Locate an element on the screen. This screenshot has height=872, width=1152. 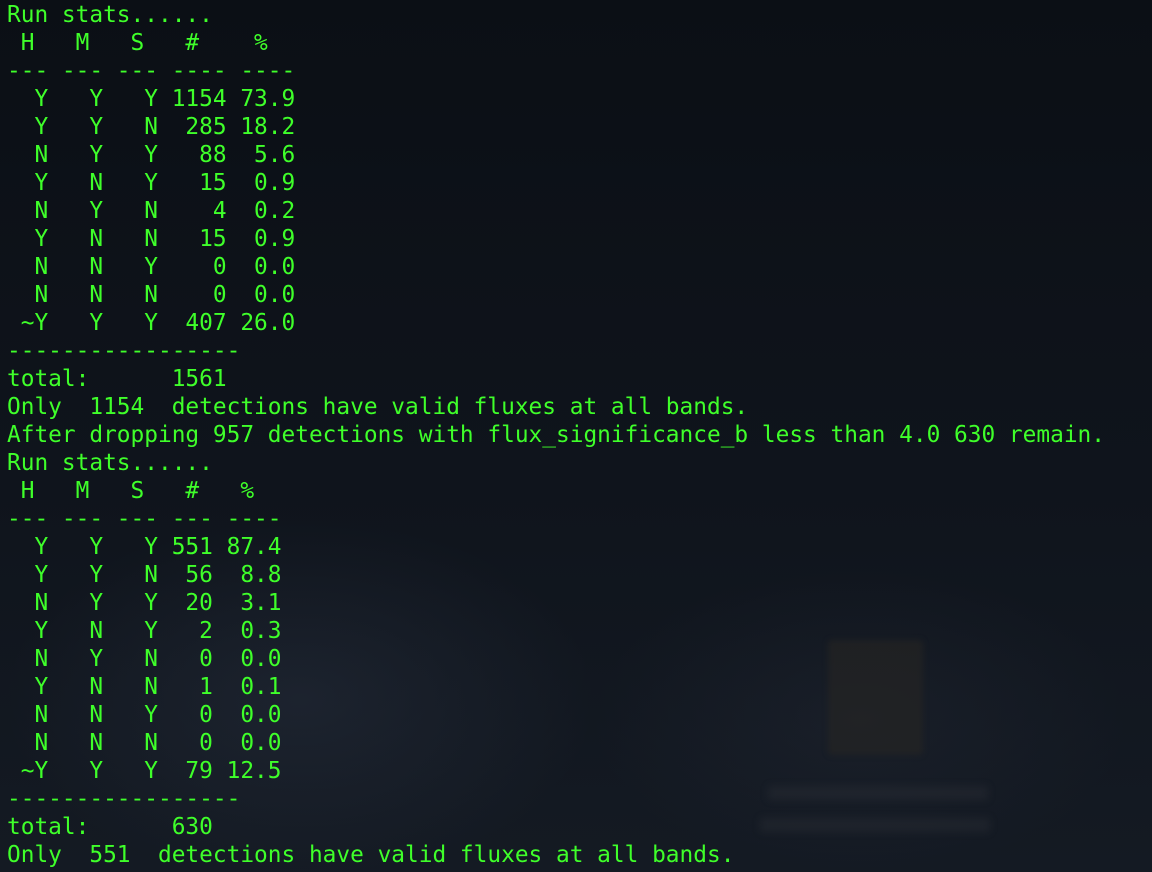
table-row: N Y Y 88 5.6 is located at coordinates (151, 155).